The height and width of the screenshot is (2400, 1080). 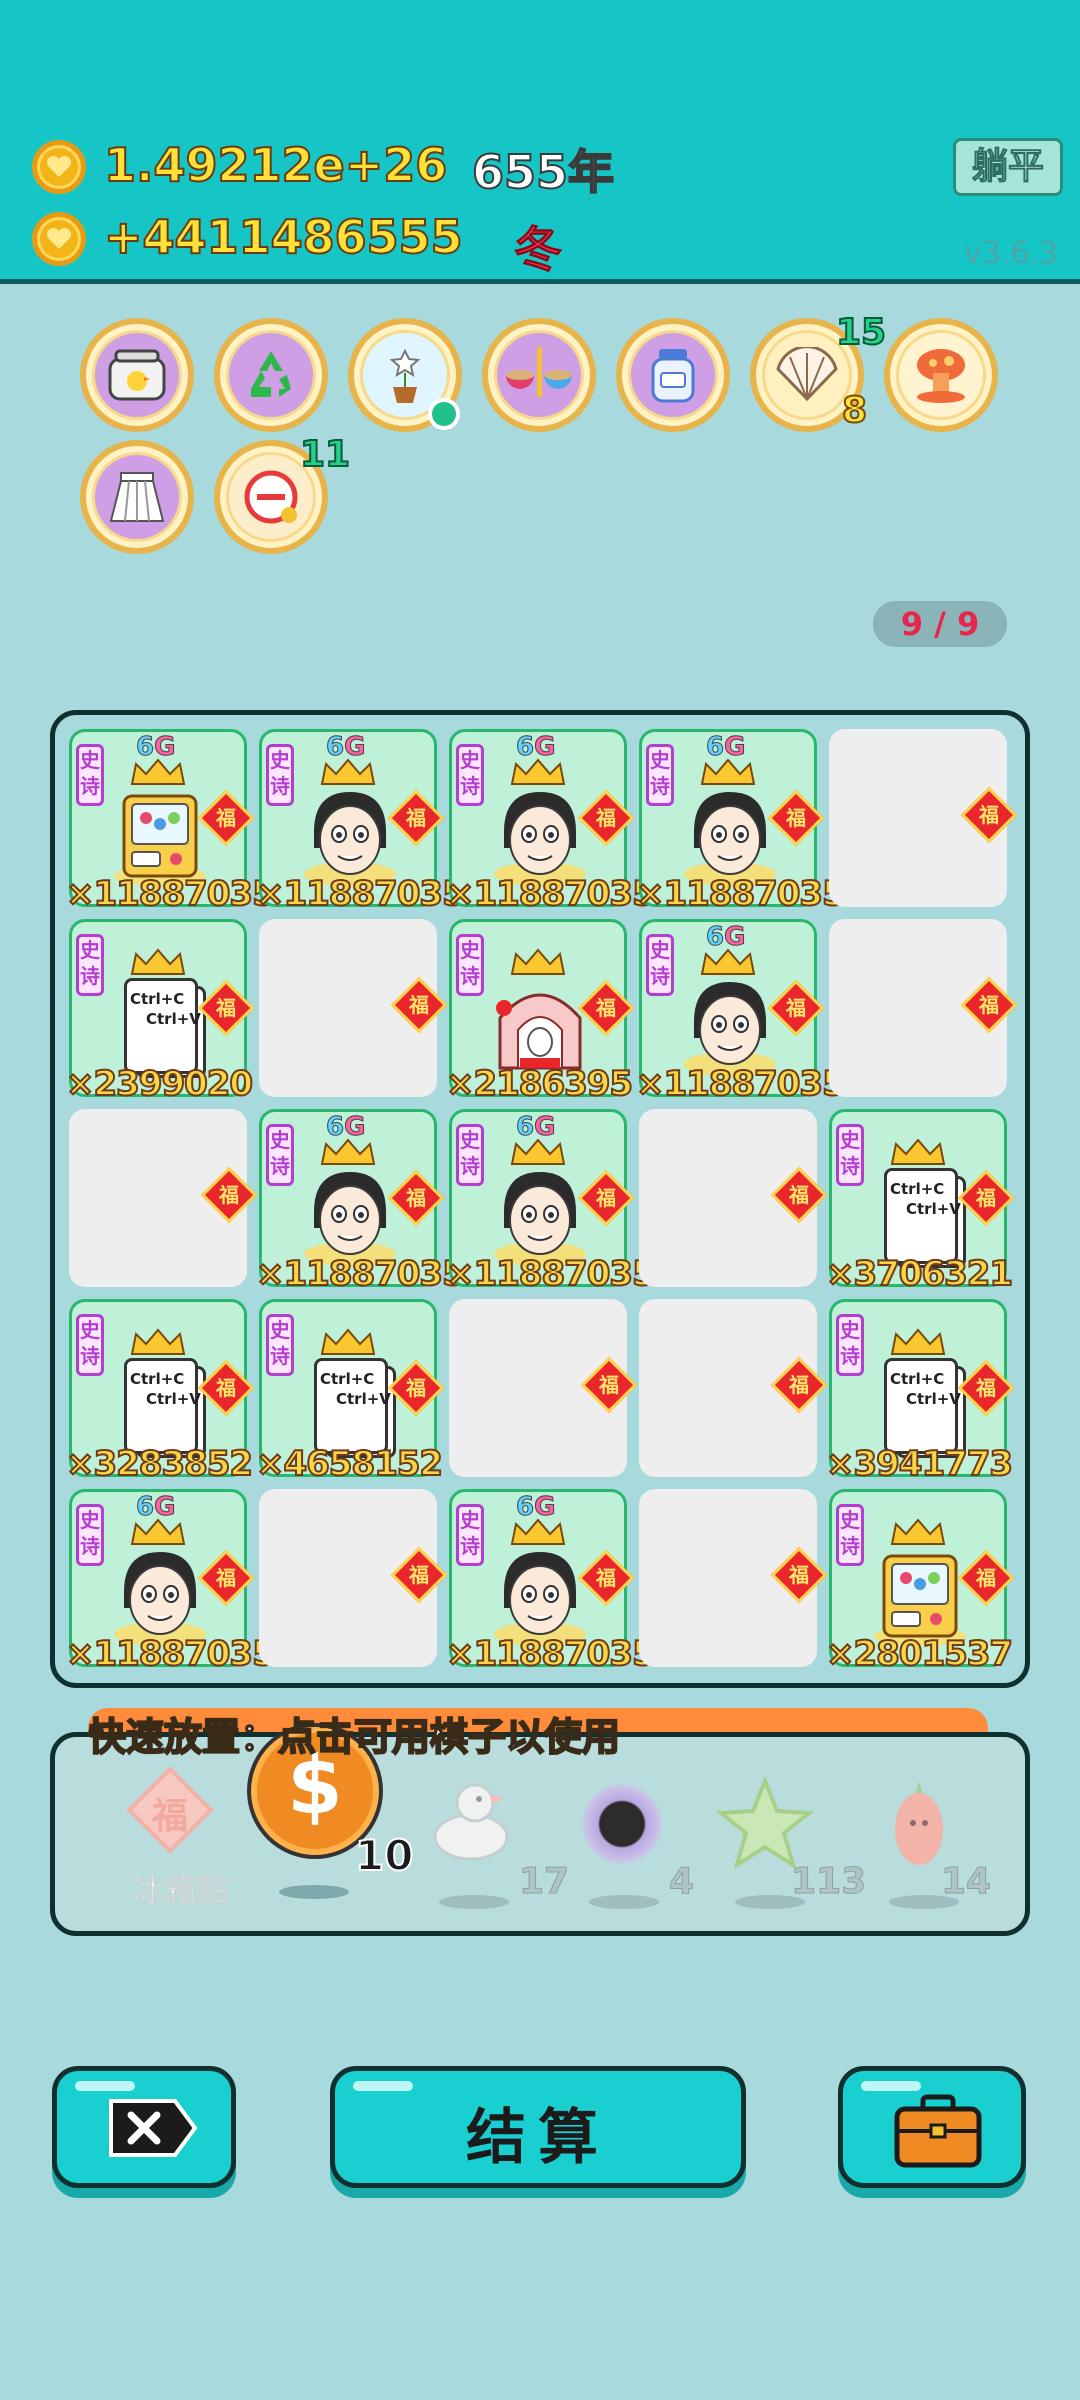 I want to click on briefcase-icon, so click(x=938, y=2131).